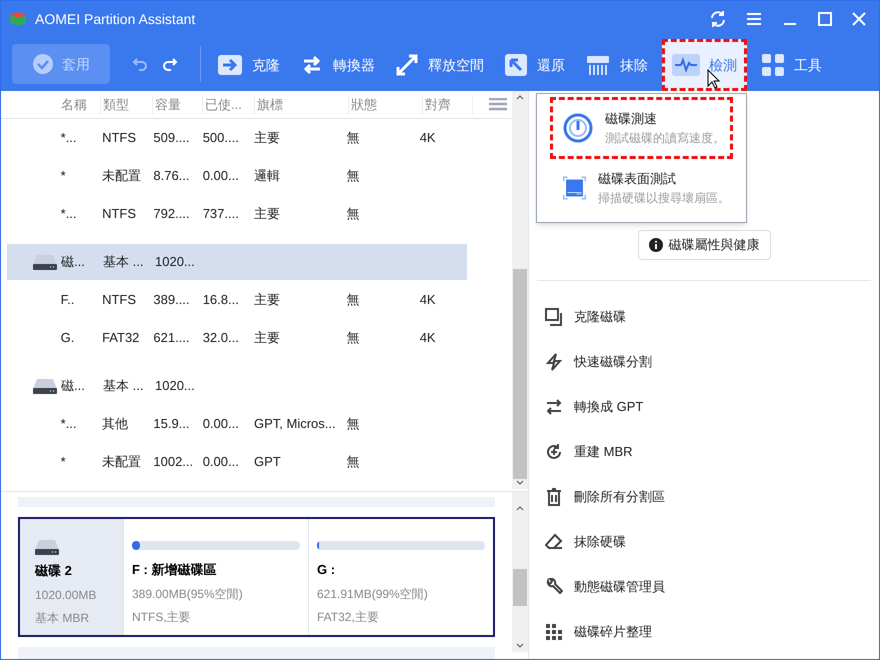  I want to click on refresh-icon, so click(718, 19).